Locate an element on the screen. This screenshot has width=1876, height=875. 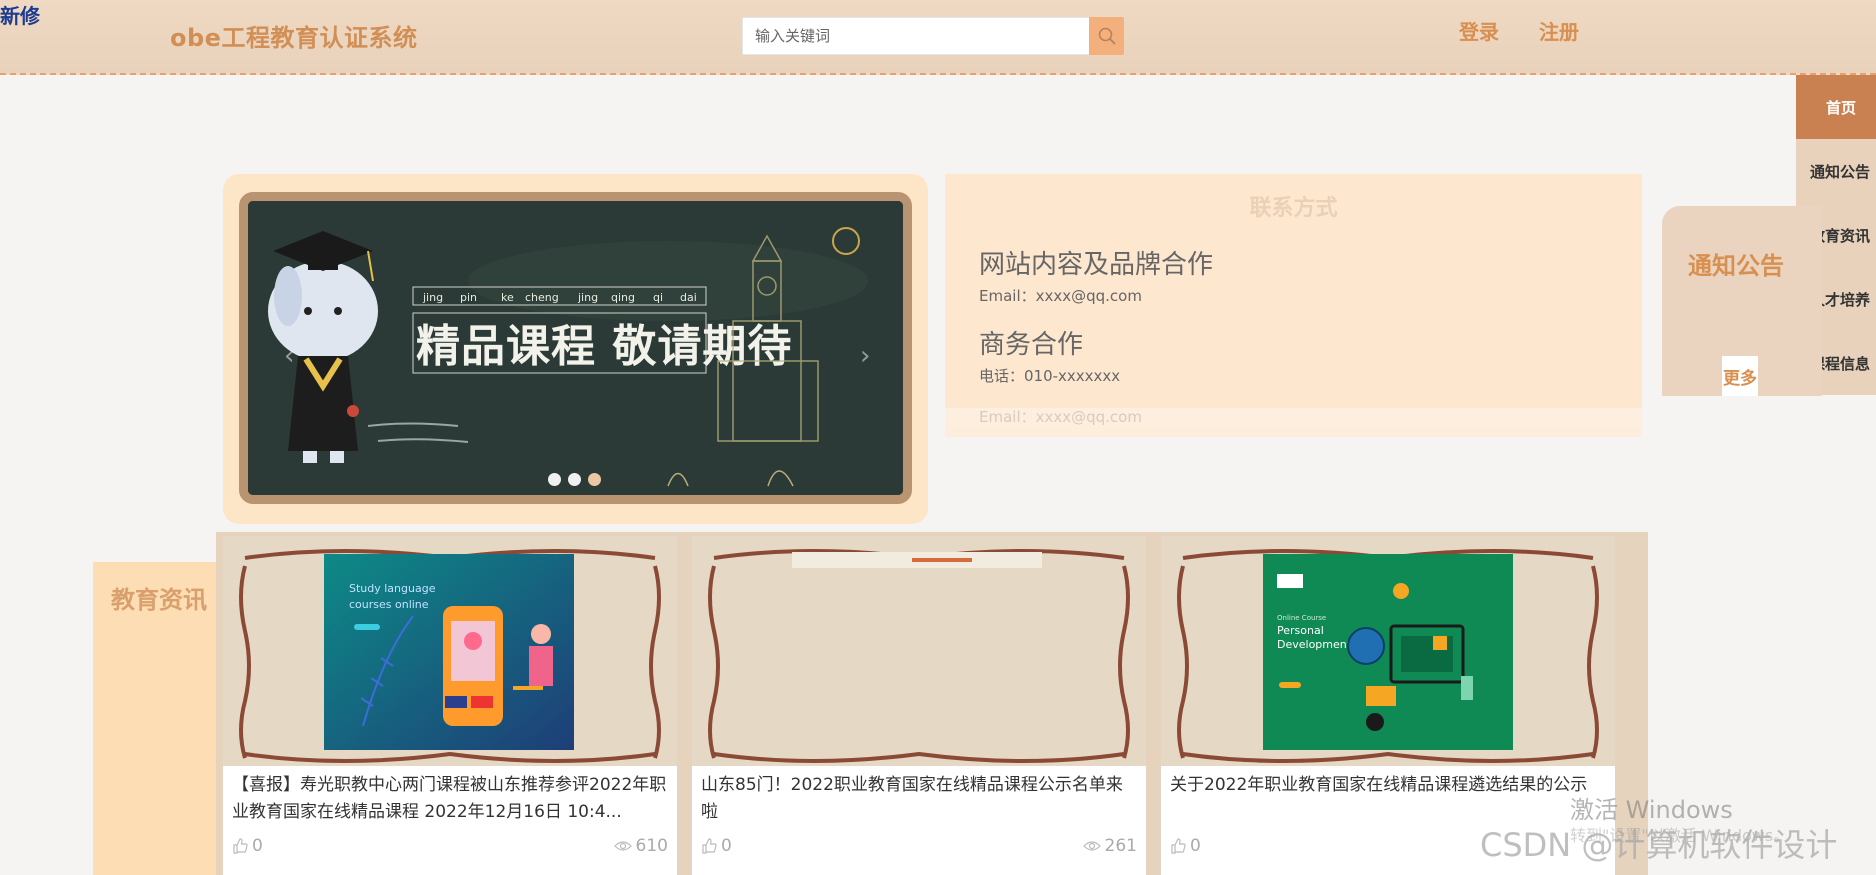
news-card-image: Online Course Personal Development is located at coordinates (1388, 651).